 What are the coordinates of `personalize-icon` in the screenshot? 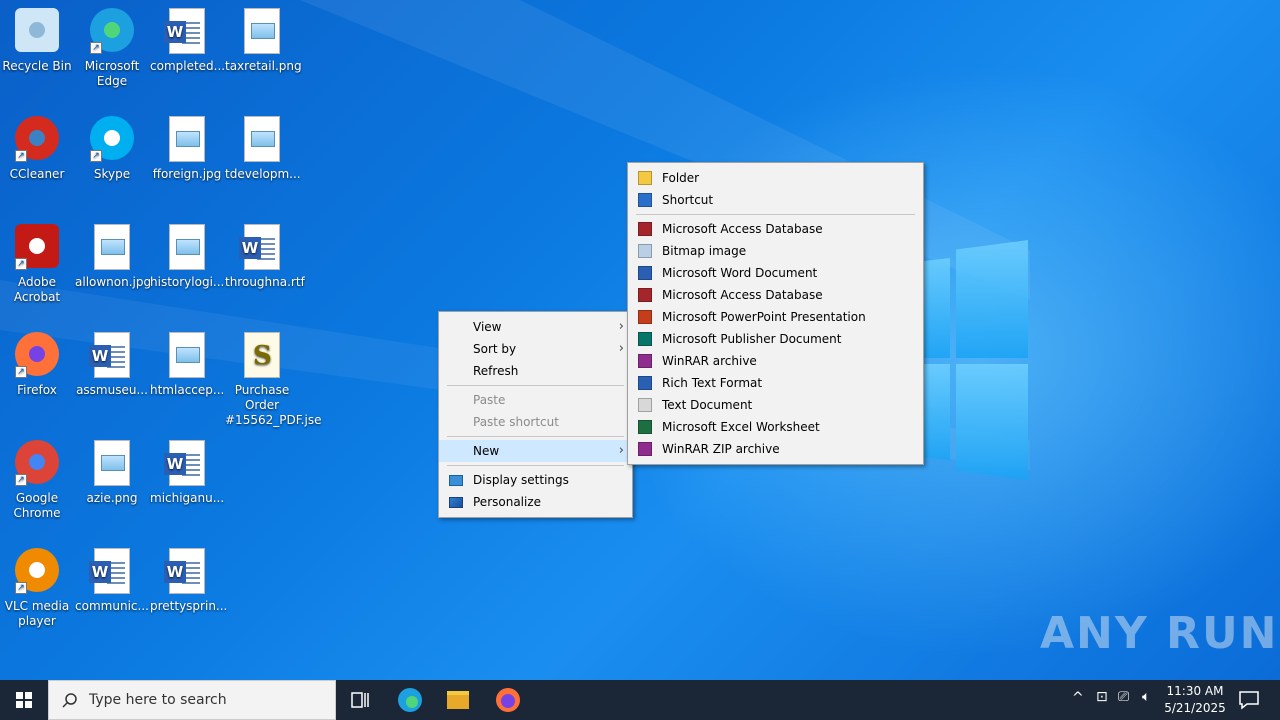 It's located at (456, 502).